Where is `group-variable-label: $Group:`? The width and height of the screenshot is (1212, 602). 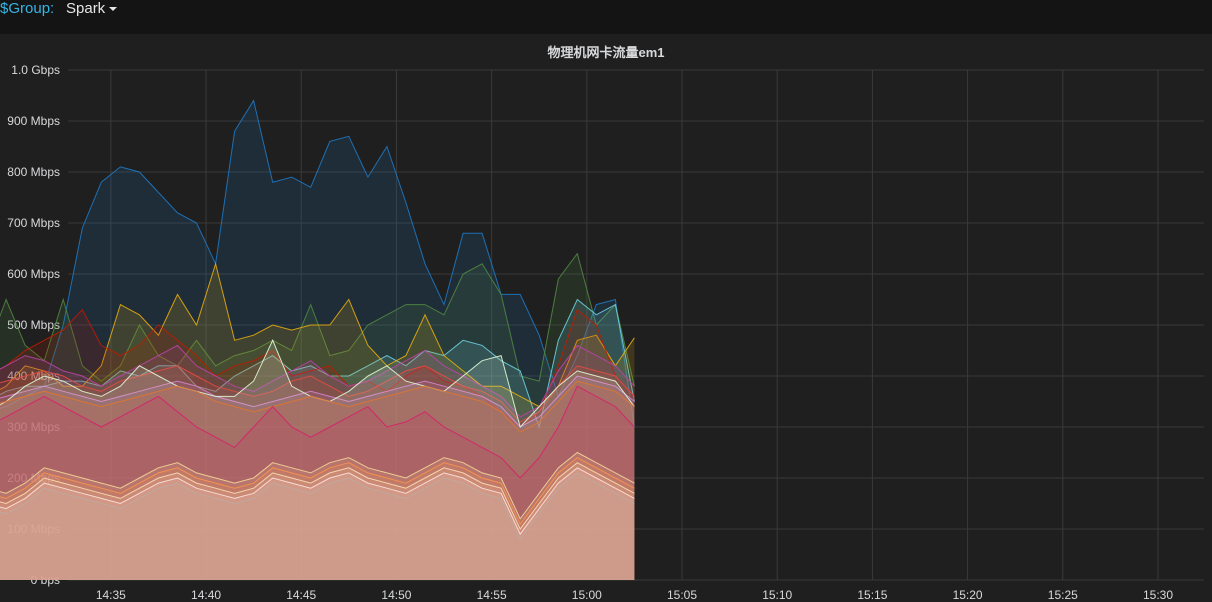
group-variable-label: $Group: is located at coordinates (27, 8).